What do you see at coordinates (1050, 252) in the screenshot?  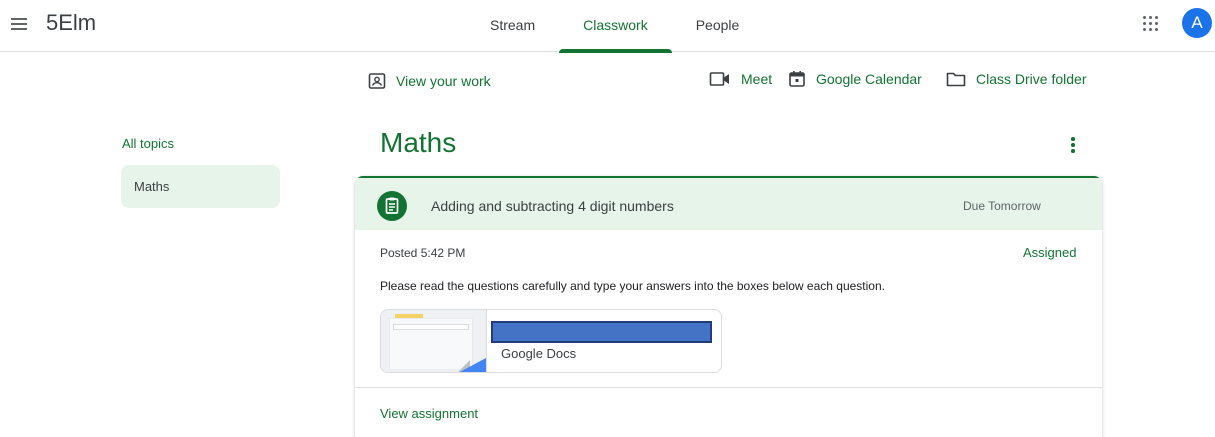 I see `status-badge: Assigned` at bounding box center [1050, 252].